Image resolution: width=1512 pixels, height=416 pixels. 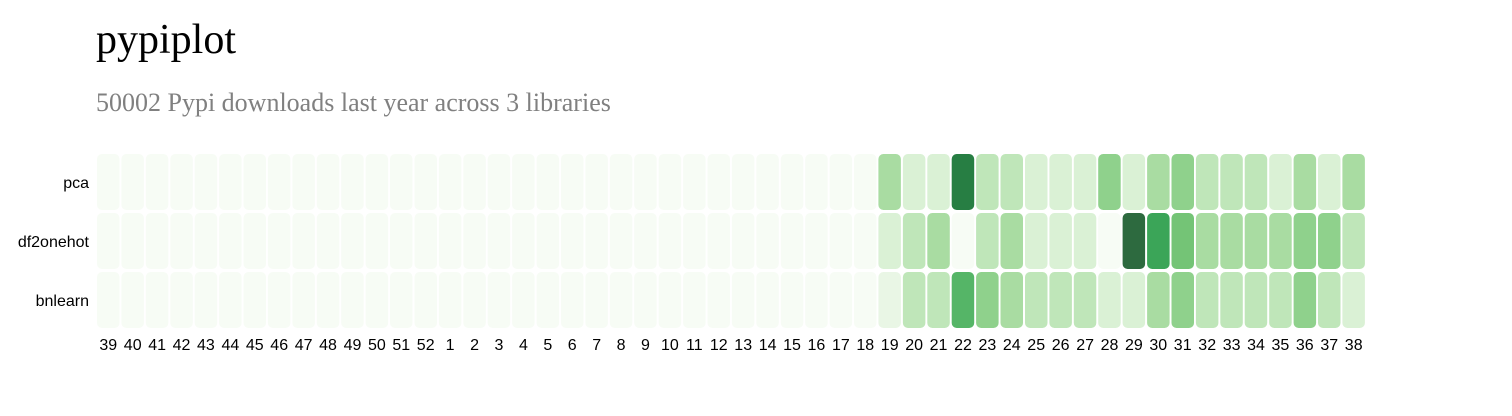 I want to click on column-label: 39, so click(x=108, y=345).